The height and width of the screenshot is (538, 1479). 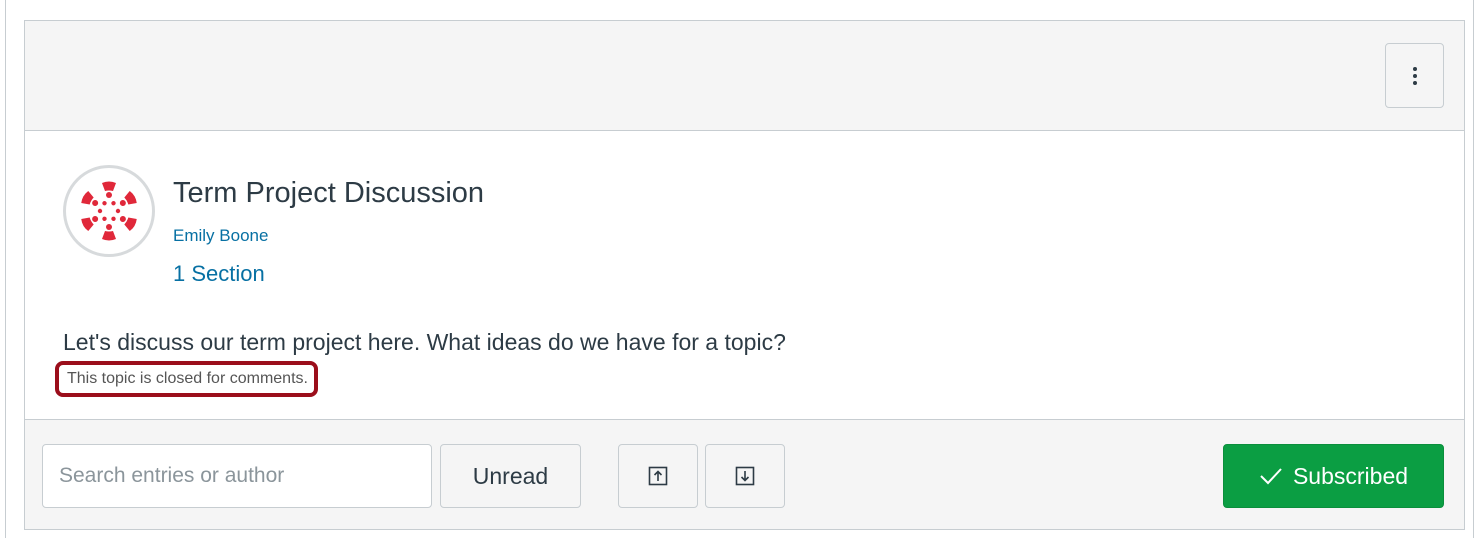 I want to click on collapse-replies-button, so click(x=658, y=476).